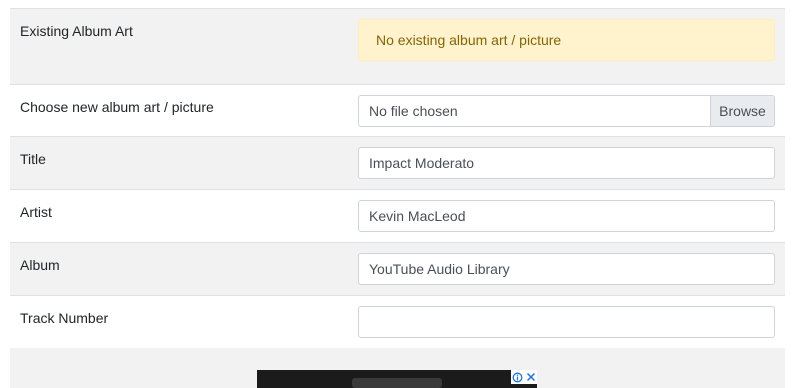 This screenshot has height=388, width=800. I want to click on track-number-input, so click(566, 322).